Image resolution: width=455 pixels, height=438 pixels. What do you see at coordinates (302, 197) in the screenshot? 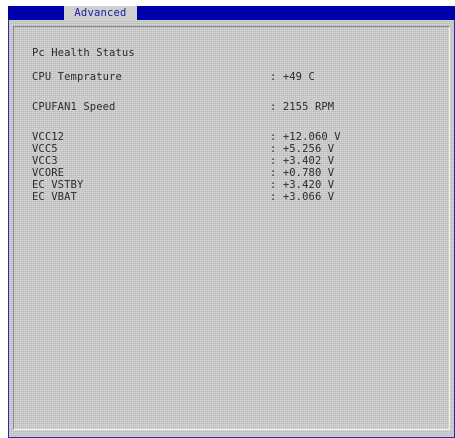
I see `ec-vbat-value: : +3.066 V` at bounding box center [302, 197].